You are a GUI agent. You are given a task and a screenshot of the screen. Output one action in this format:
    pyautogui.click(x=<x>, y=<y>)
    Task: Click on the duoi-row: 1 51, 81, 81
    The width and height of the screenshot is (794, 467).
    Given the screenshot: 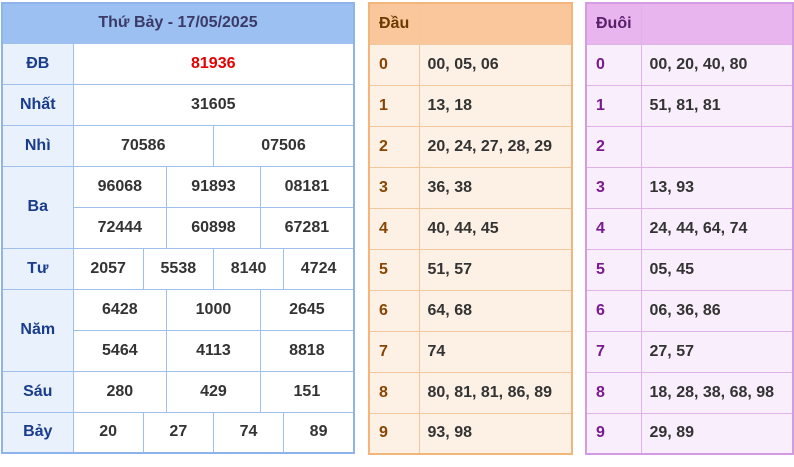 What is the action you would take?
    pyautogui.click(x=689, y=105)
    